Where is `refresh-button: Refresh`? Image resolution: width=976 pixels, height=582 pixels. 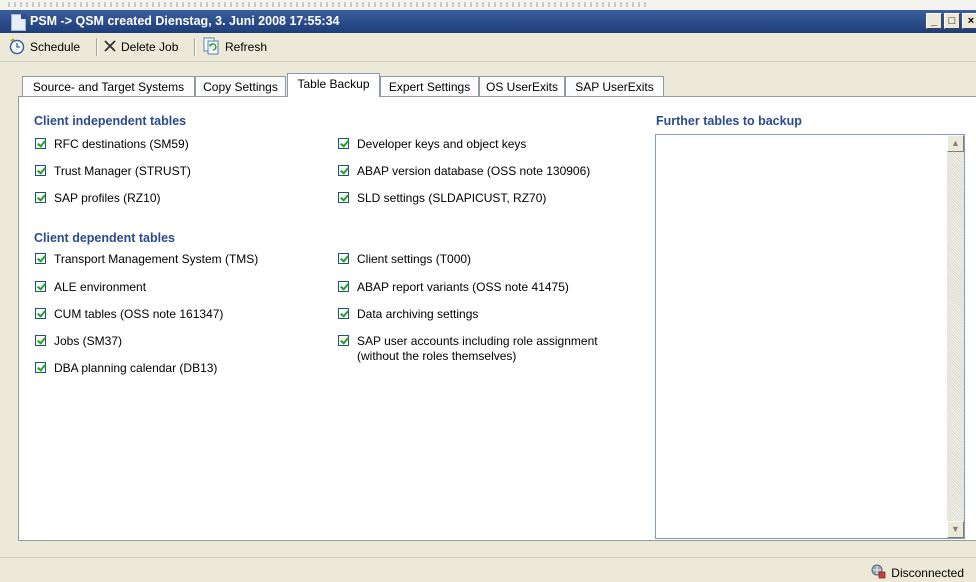 refresh-button: Refresh is located at coordinates (234, 47).